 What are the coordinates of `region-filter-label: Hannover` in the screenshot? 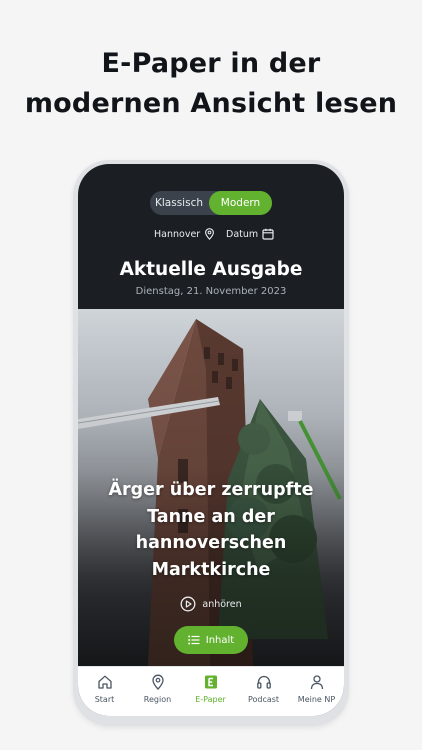 It's located at (177, 234).